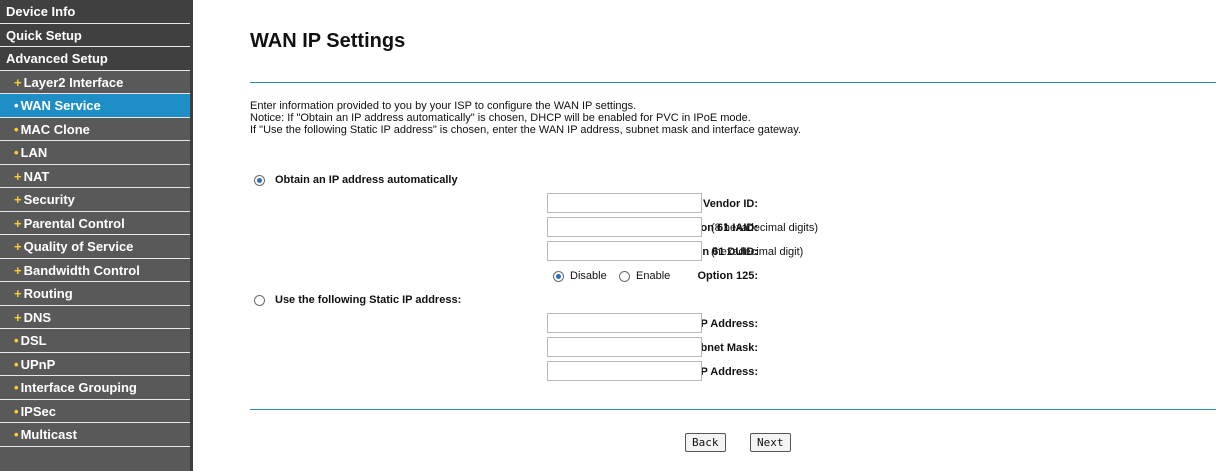 This screenshot has height=471, width=1221. Describe the element at coordinates (624, 371) in the screenshot. I see `wan-gateway-ip-input` at that location.